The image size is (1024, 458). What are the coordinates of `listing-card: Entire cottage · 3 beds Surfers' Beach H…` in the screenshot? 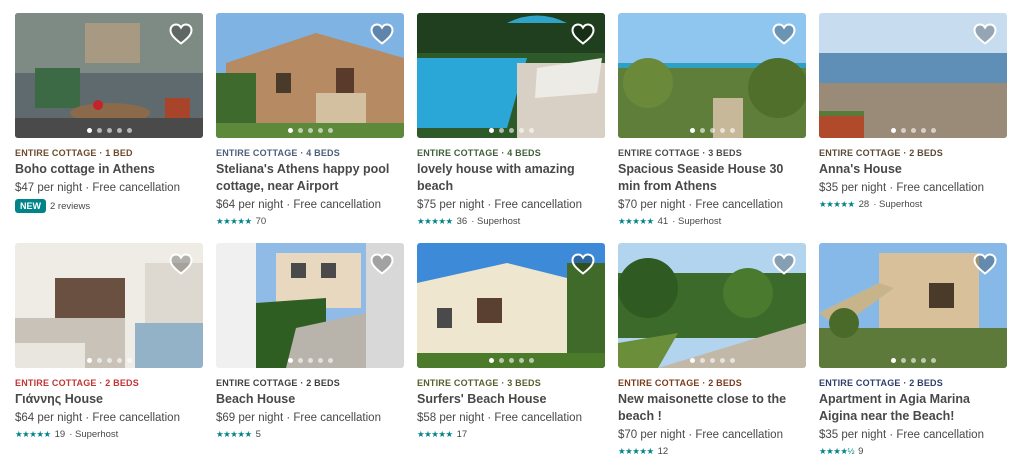 It's located at (511, 350).